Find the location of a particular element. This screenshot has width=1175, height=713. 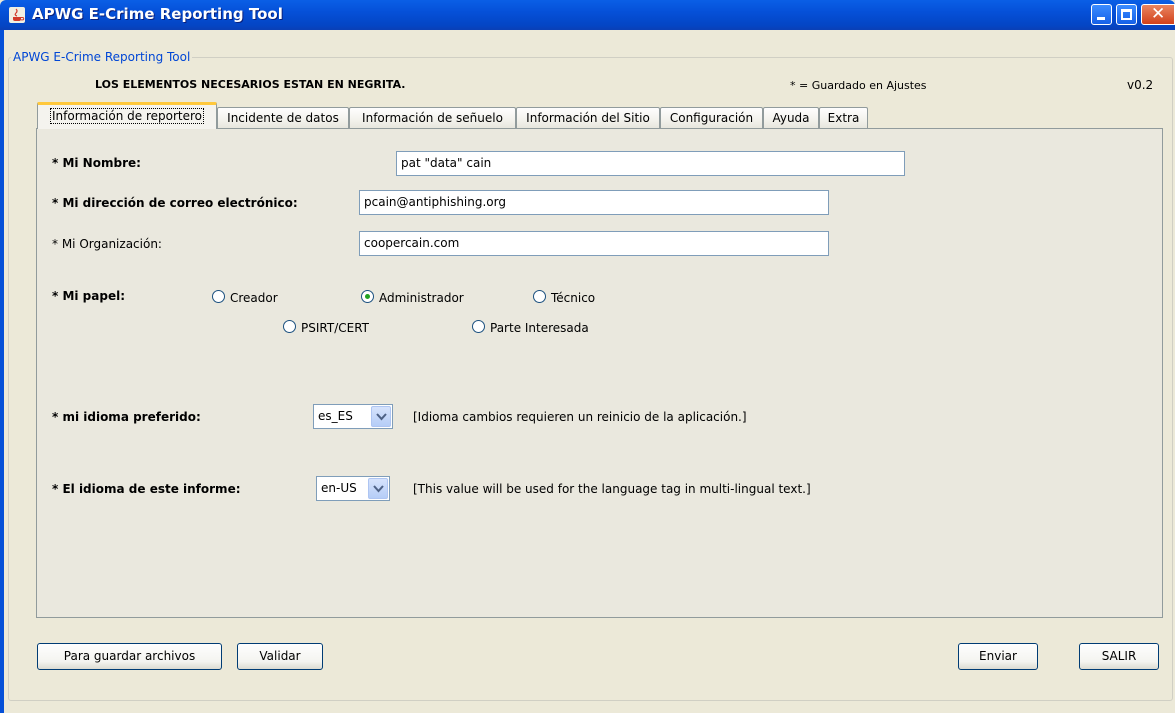

tab-label: Configuración is located at coordinates (711, 118).